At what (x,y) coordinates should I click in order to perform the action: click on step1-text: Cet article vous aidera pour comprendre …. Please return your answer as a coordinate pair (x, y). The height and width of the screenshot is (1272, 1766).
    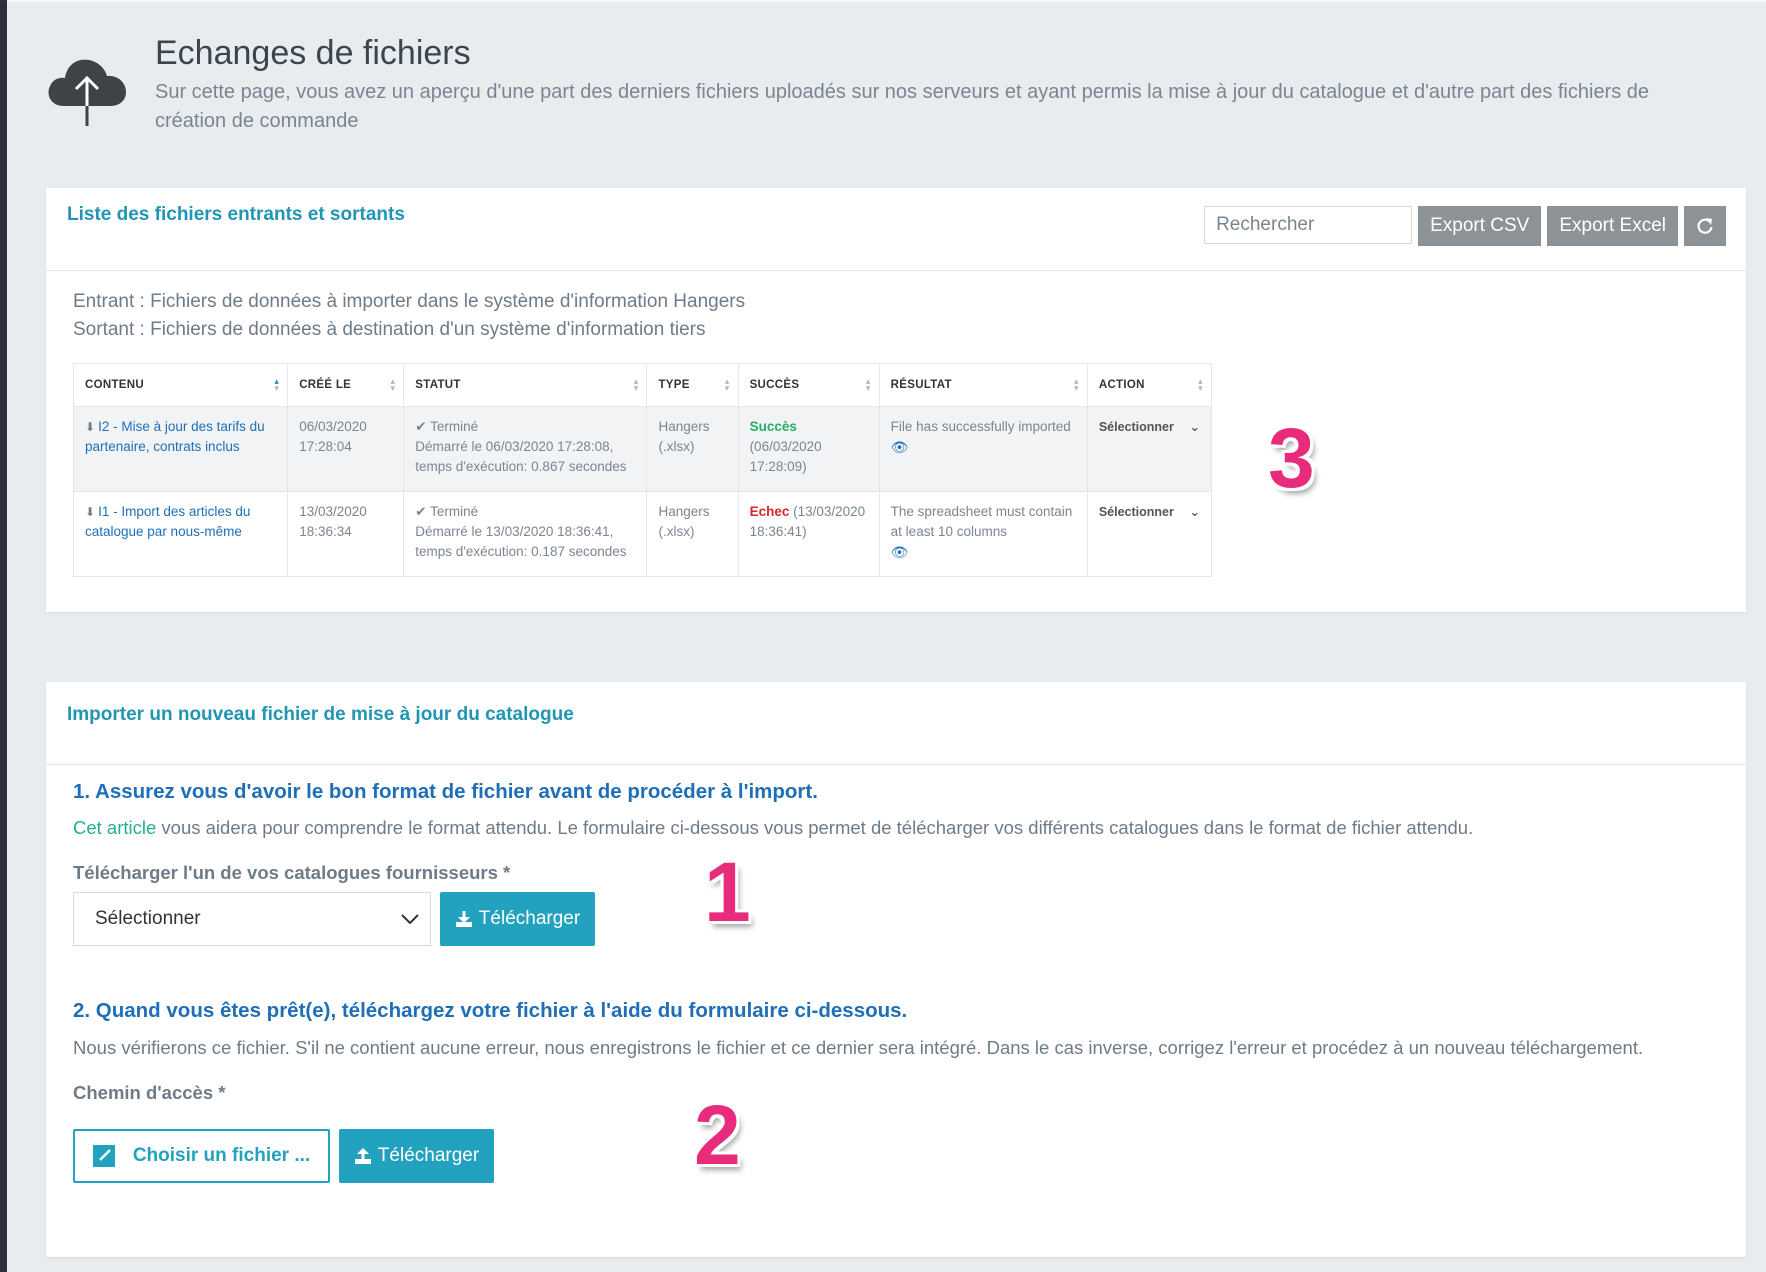
    Looking at the image, I should click on (773, 827).